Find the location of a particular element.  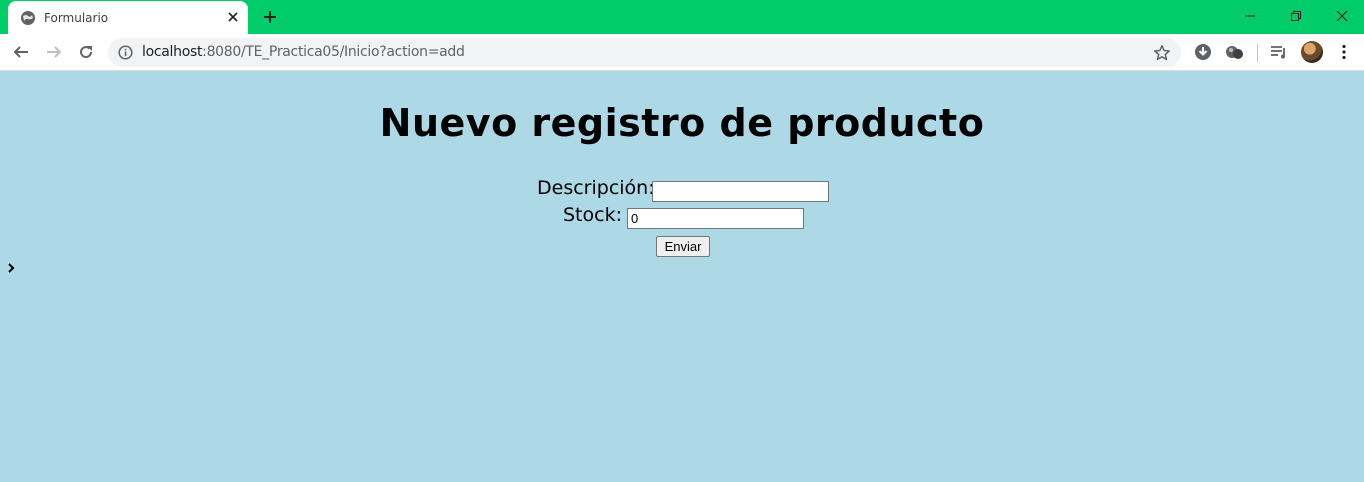

download-icon is located at coordinates (1203, 52).